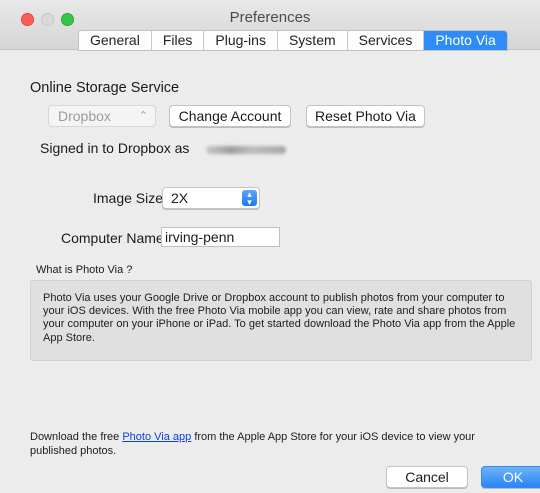 The width and height of the screenshot is (540, 493). What do you see at coordinates (105, 88) in the screenshot?
I see `online-storage-title: Online Storage Service` at bounding box center [105, 88].